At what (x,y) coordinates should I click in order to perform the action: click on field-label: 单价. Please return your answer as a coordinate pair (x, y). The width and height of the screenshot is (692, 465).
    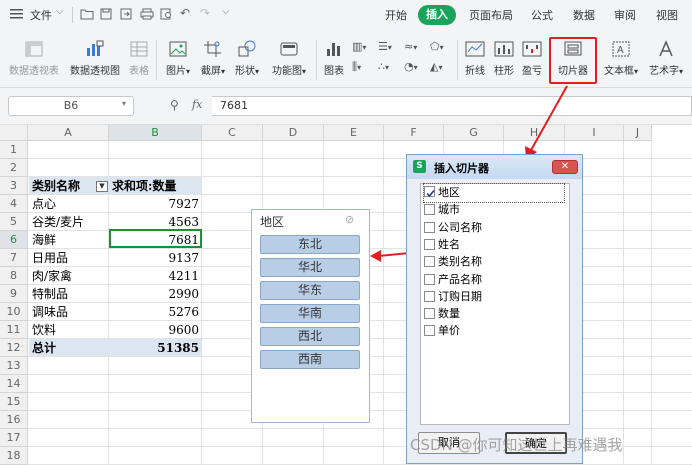
    Looking at the image, I should click on (449, 331).